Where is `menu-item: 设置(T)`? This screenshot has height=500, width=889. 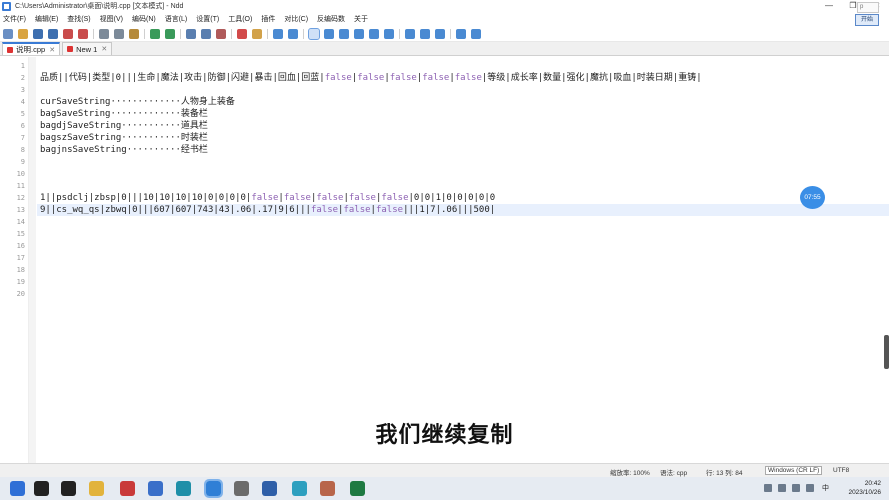
menu-item: 设置(T) is located at coordinates (207, 19).